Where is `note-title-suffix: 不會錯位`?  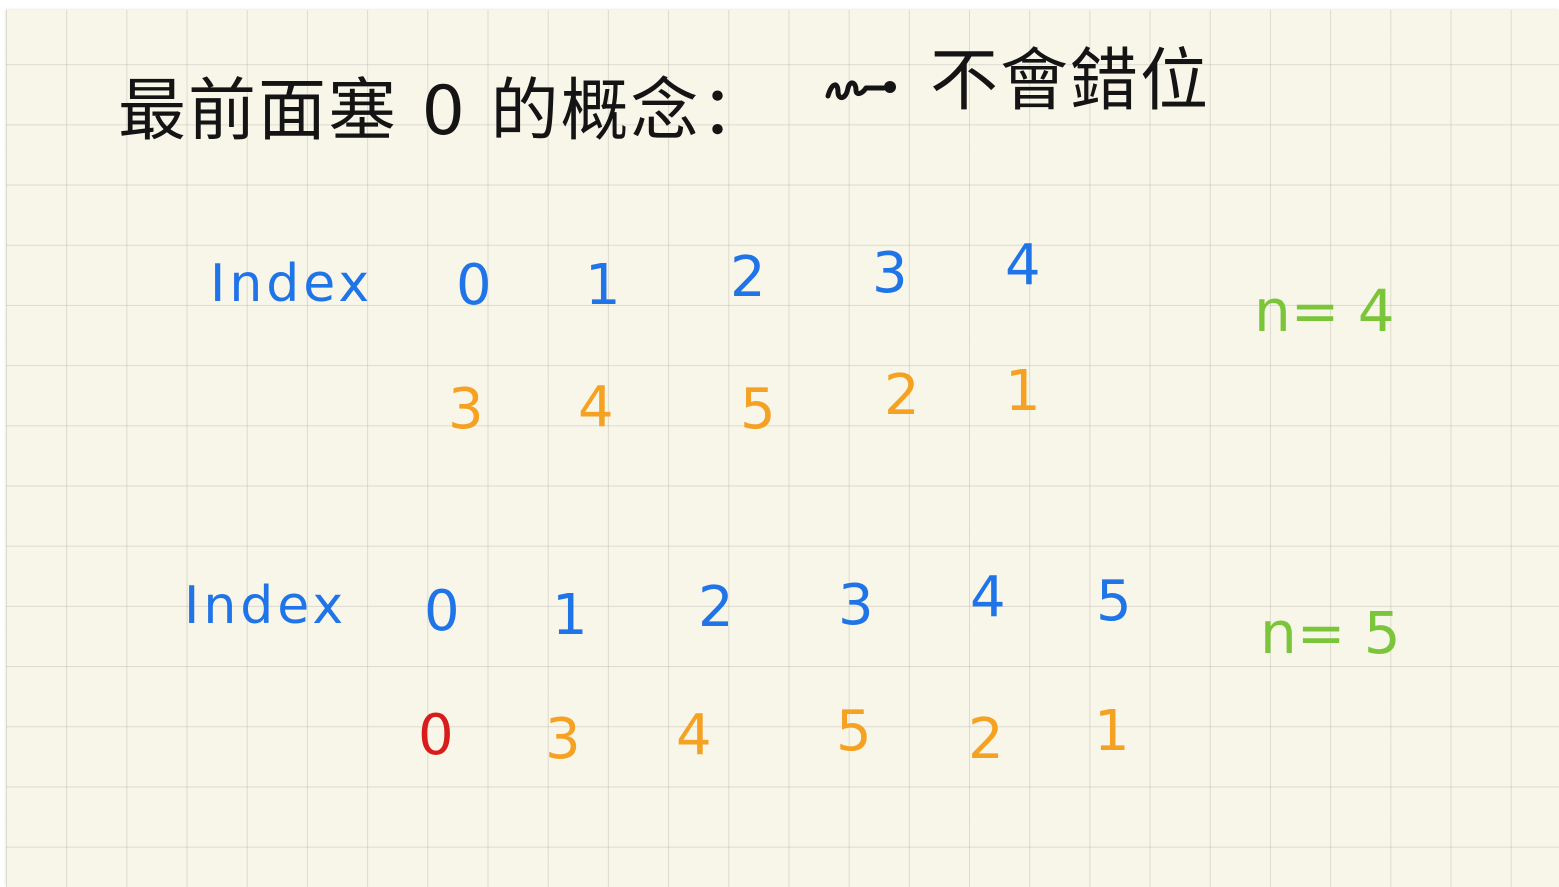 note-title-suffix: 不會錯位 is located at coordinates (1070, 81).